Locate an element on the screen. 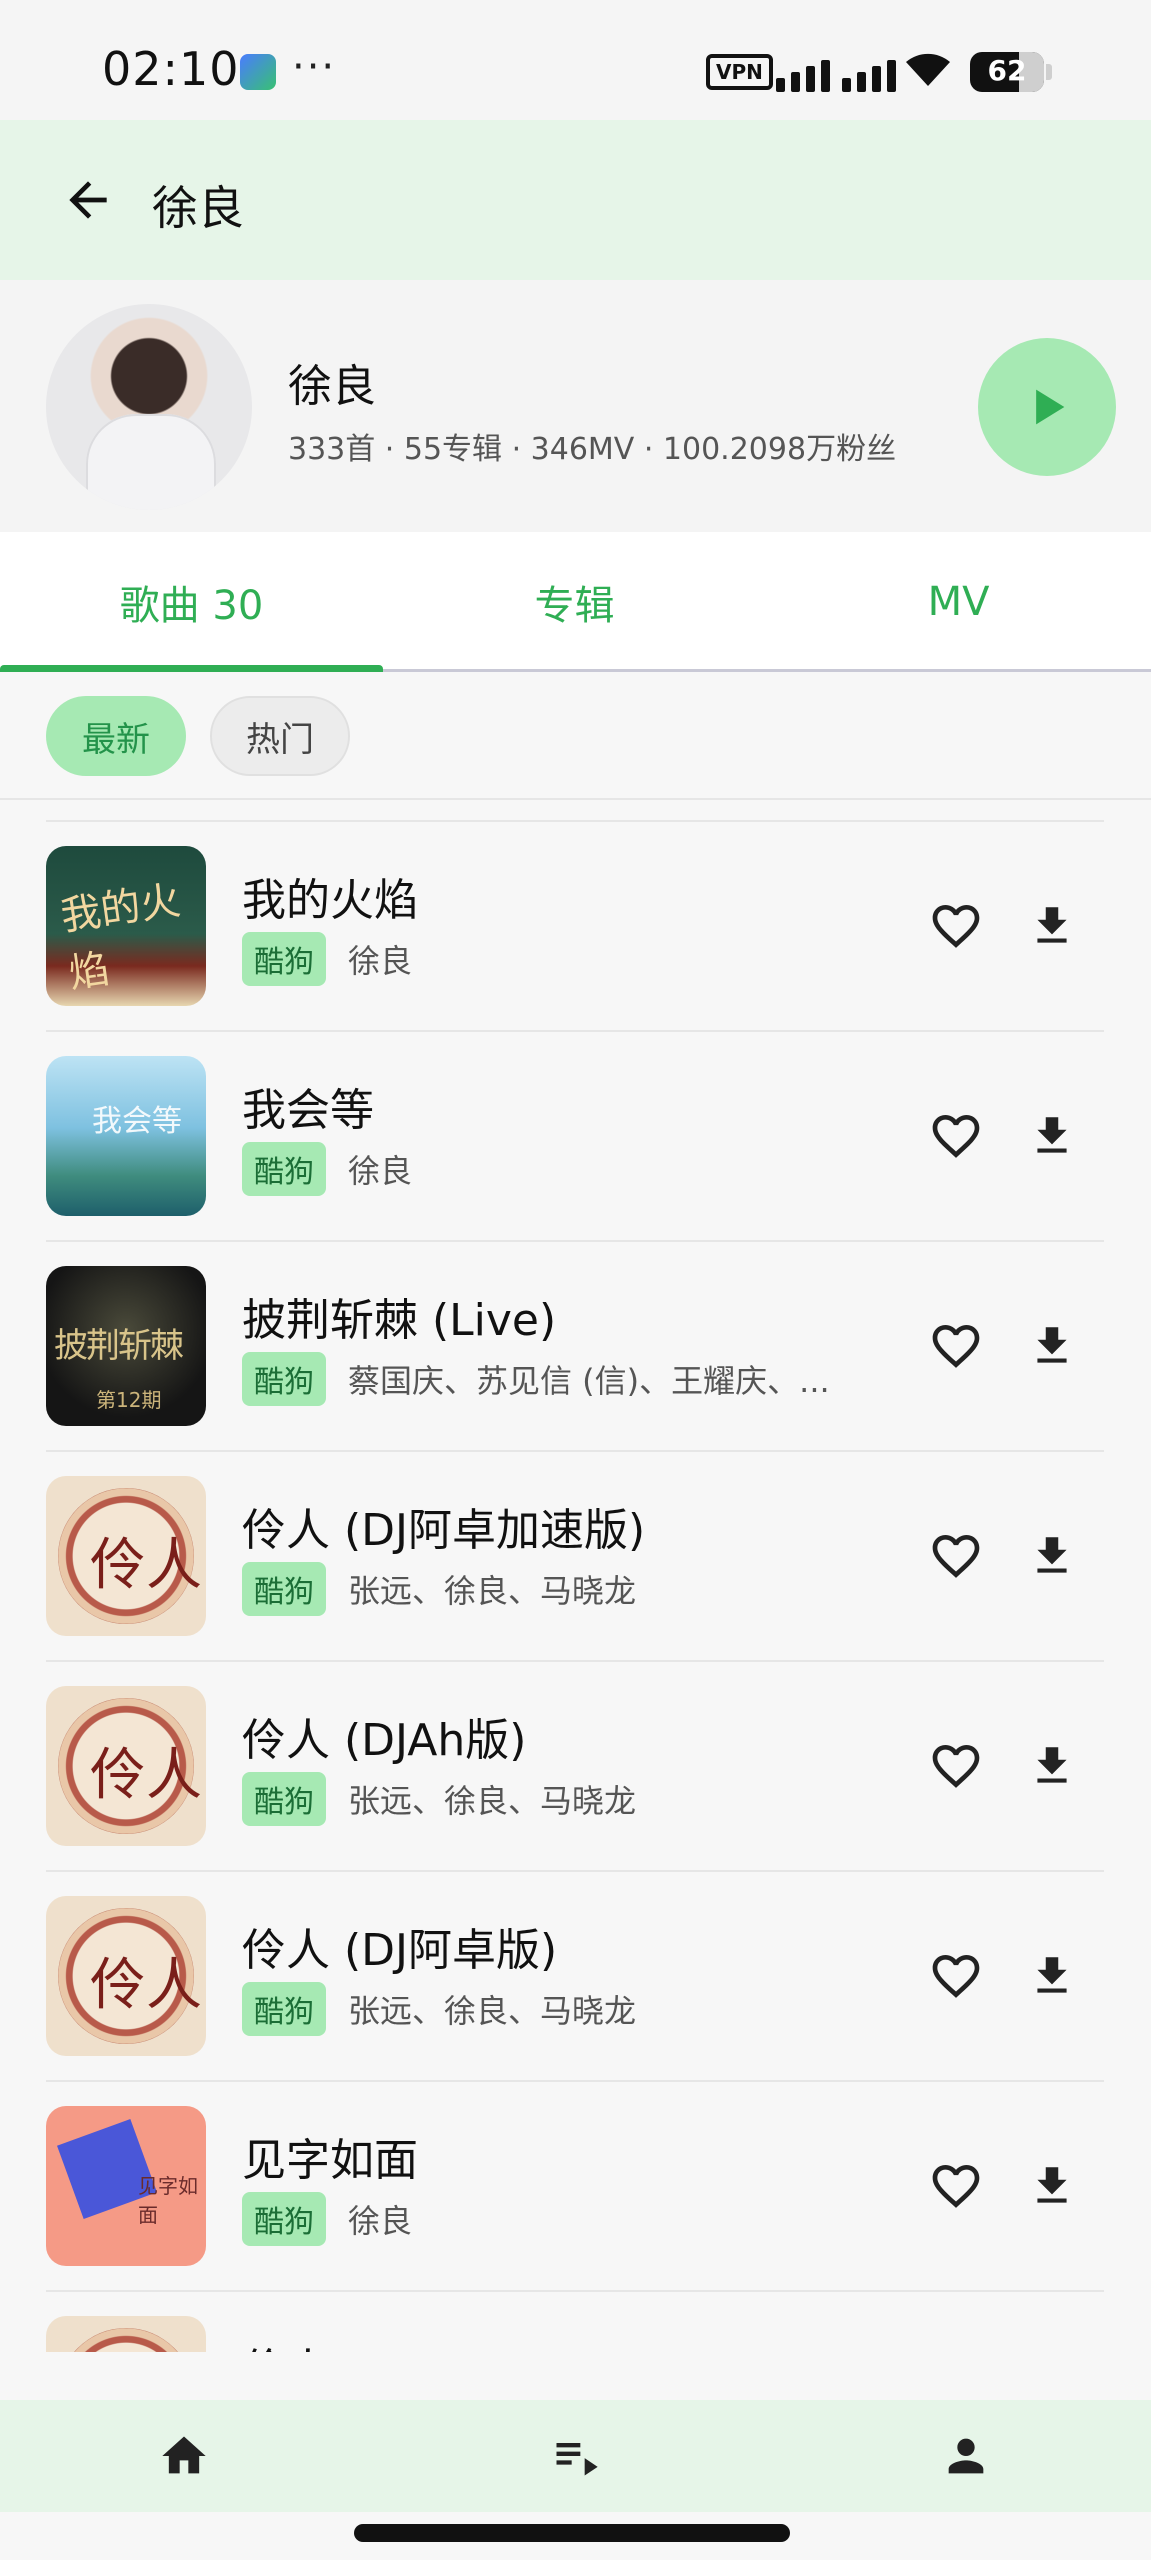 The image size is (1151, 2560). battery-tip is located at coordinates (1049, 72).